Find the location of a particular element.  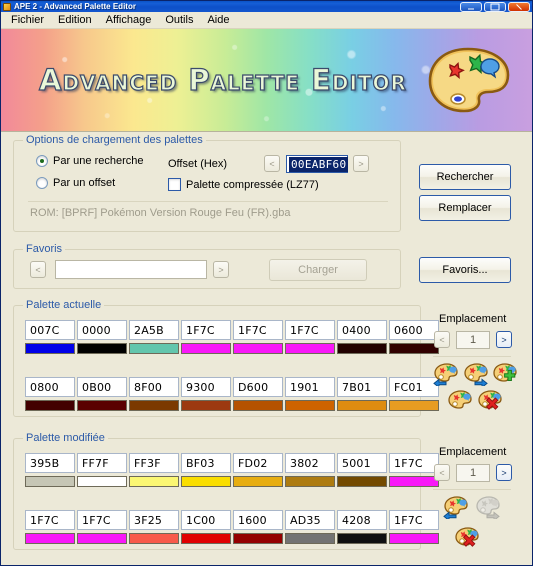

swatch-code-input: 9300 is located at coordinates (206, 387).